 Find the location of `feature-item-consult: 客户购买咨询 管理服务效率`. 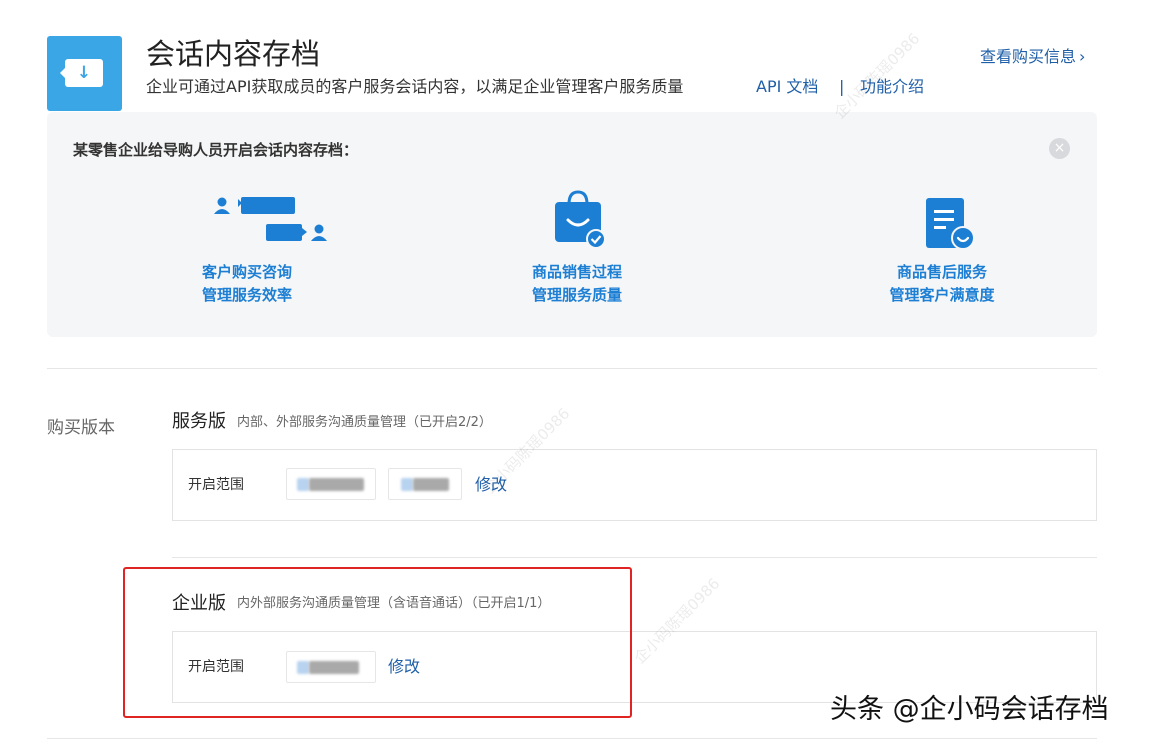

feature-item-consult: 客户购买咨询 管理服务效率 is located at coordinates (247, 254).